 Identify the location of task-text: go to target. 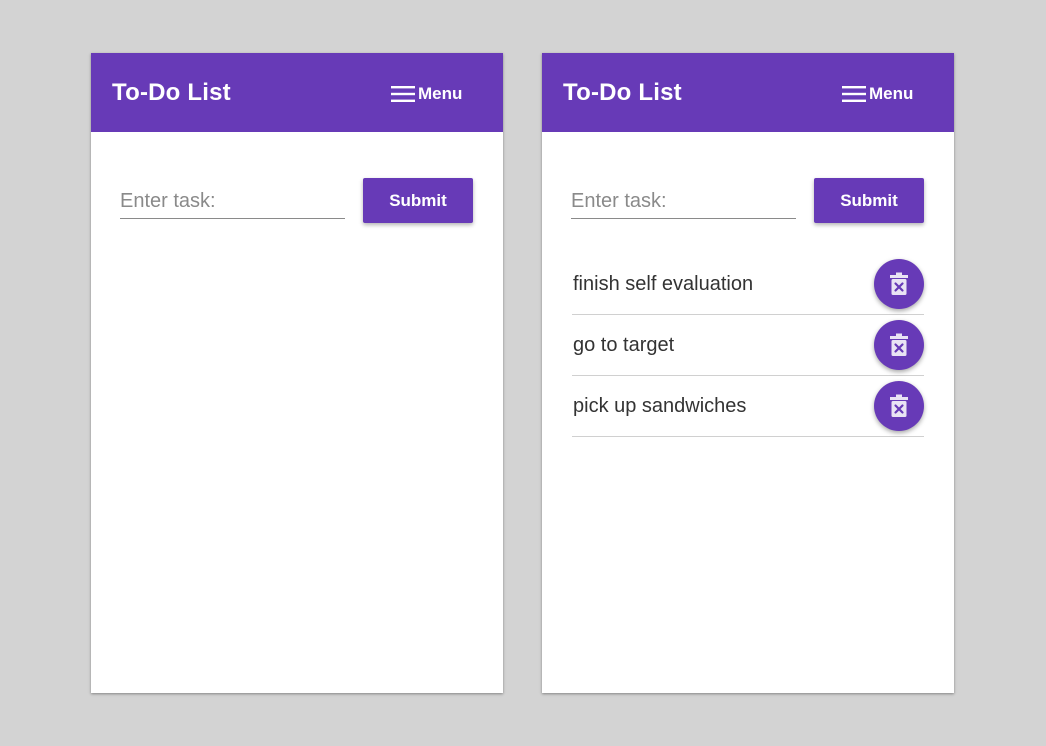
(624, 345).